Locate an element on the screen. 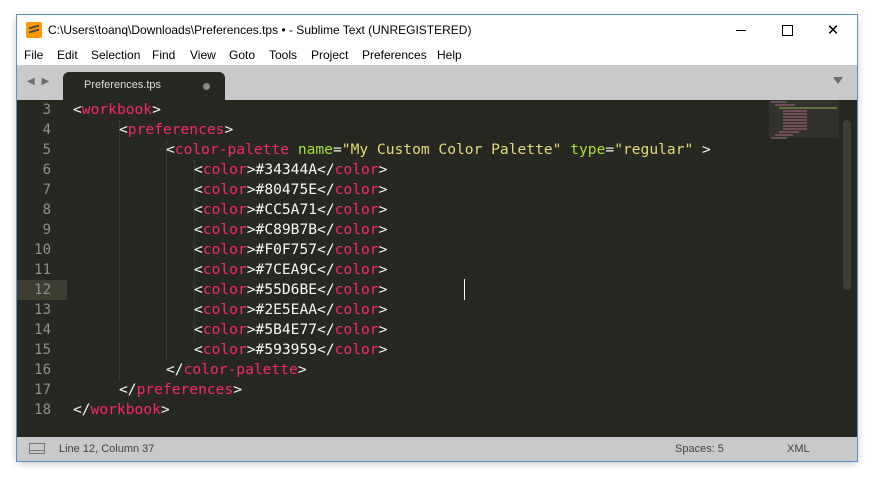 The image size is (878, 481). tab-dropdown-icon is located at coordinates (838, 80).